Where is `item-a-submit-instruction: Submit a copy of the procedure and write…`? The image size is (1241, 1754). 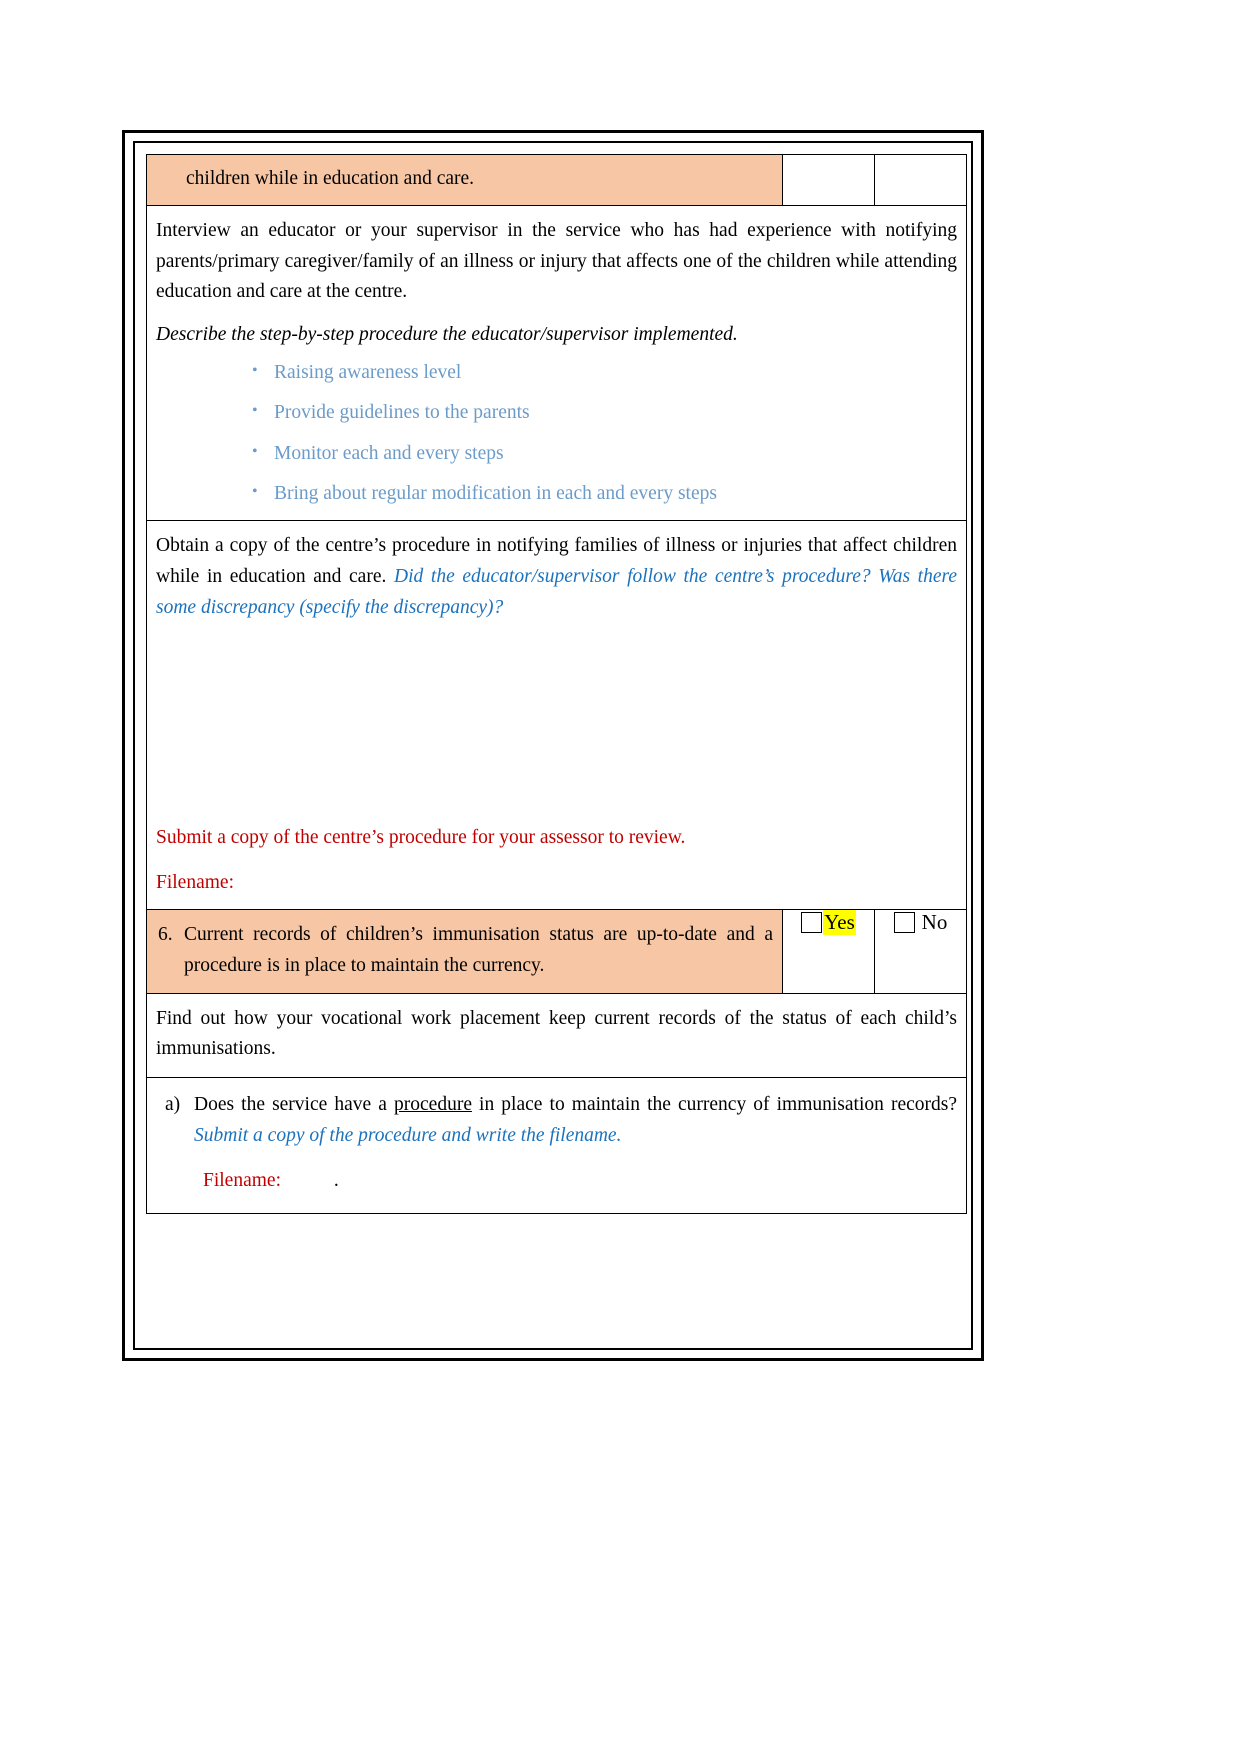 item-a-submit-instruction: Submit a copy of the procedure and write… is located at coordinates (408, 1136).